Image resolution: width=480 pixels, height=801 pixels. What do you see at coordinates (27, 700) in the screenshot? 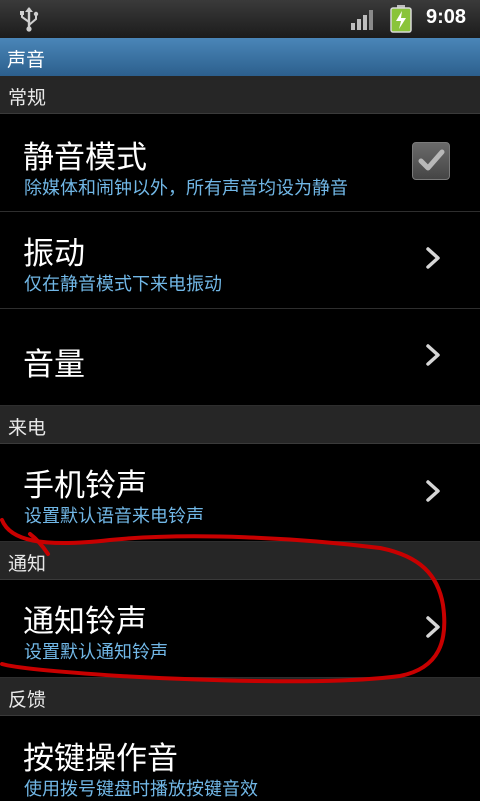
I see `section-label: 反馈` at bounding box center [27, 700].